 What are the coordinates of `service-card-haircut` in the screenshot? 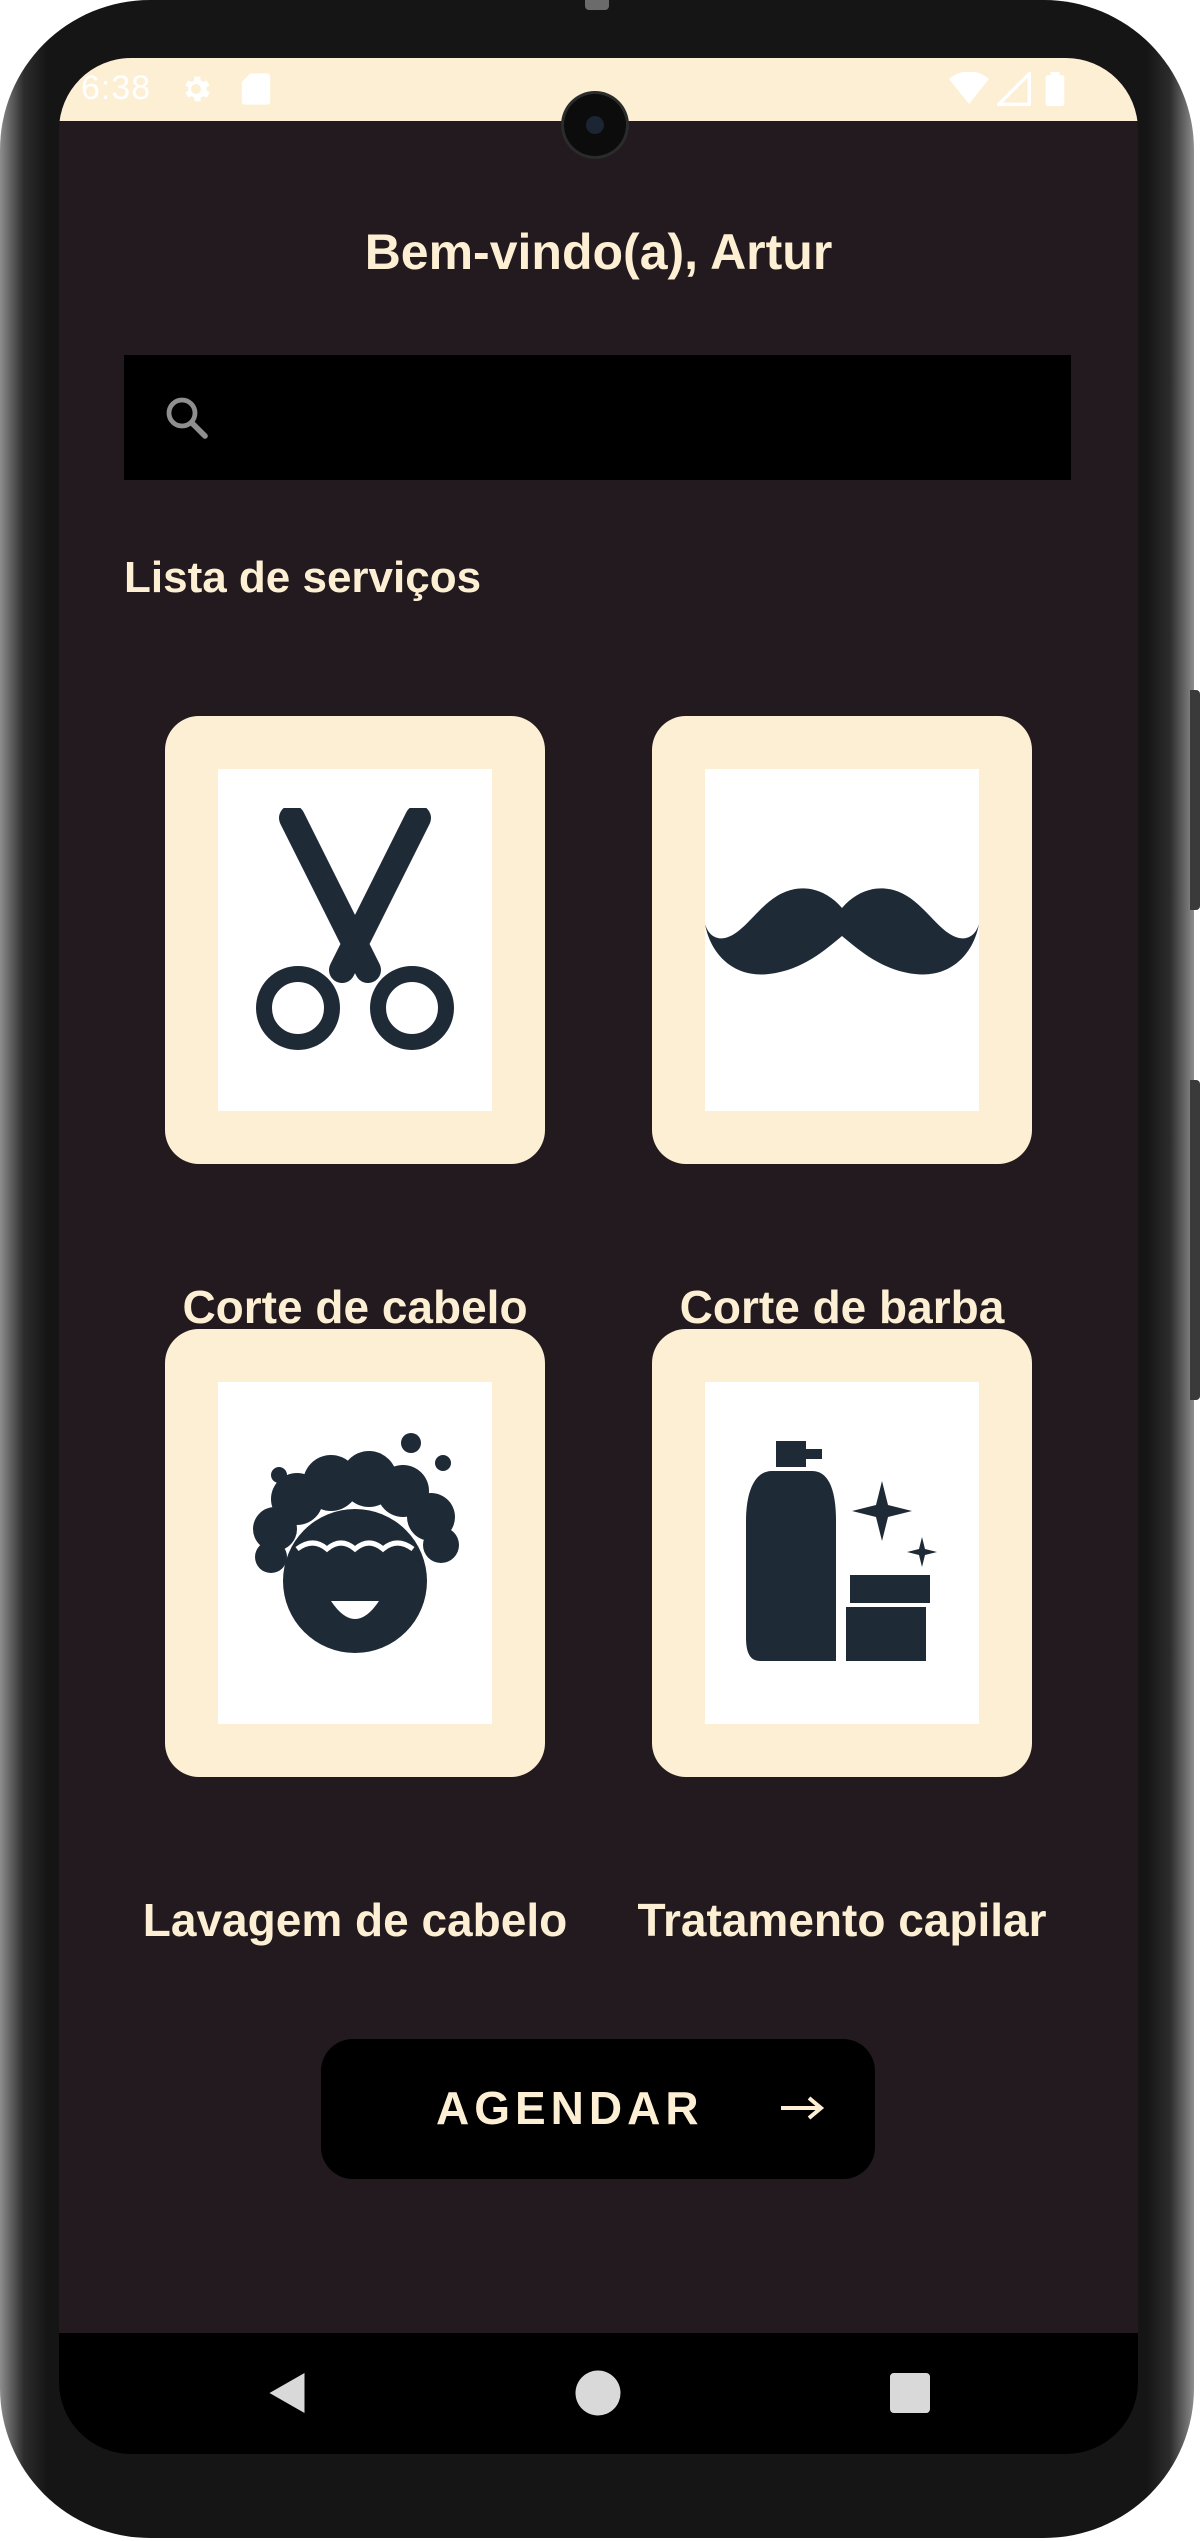 It's located at (355, 940).